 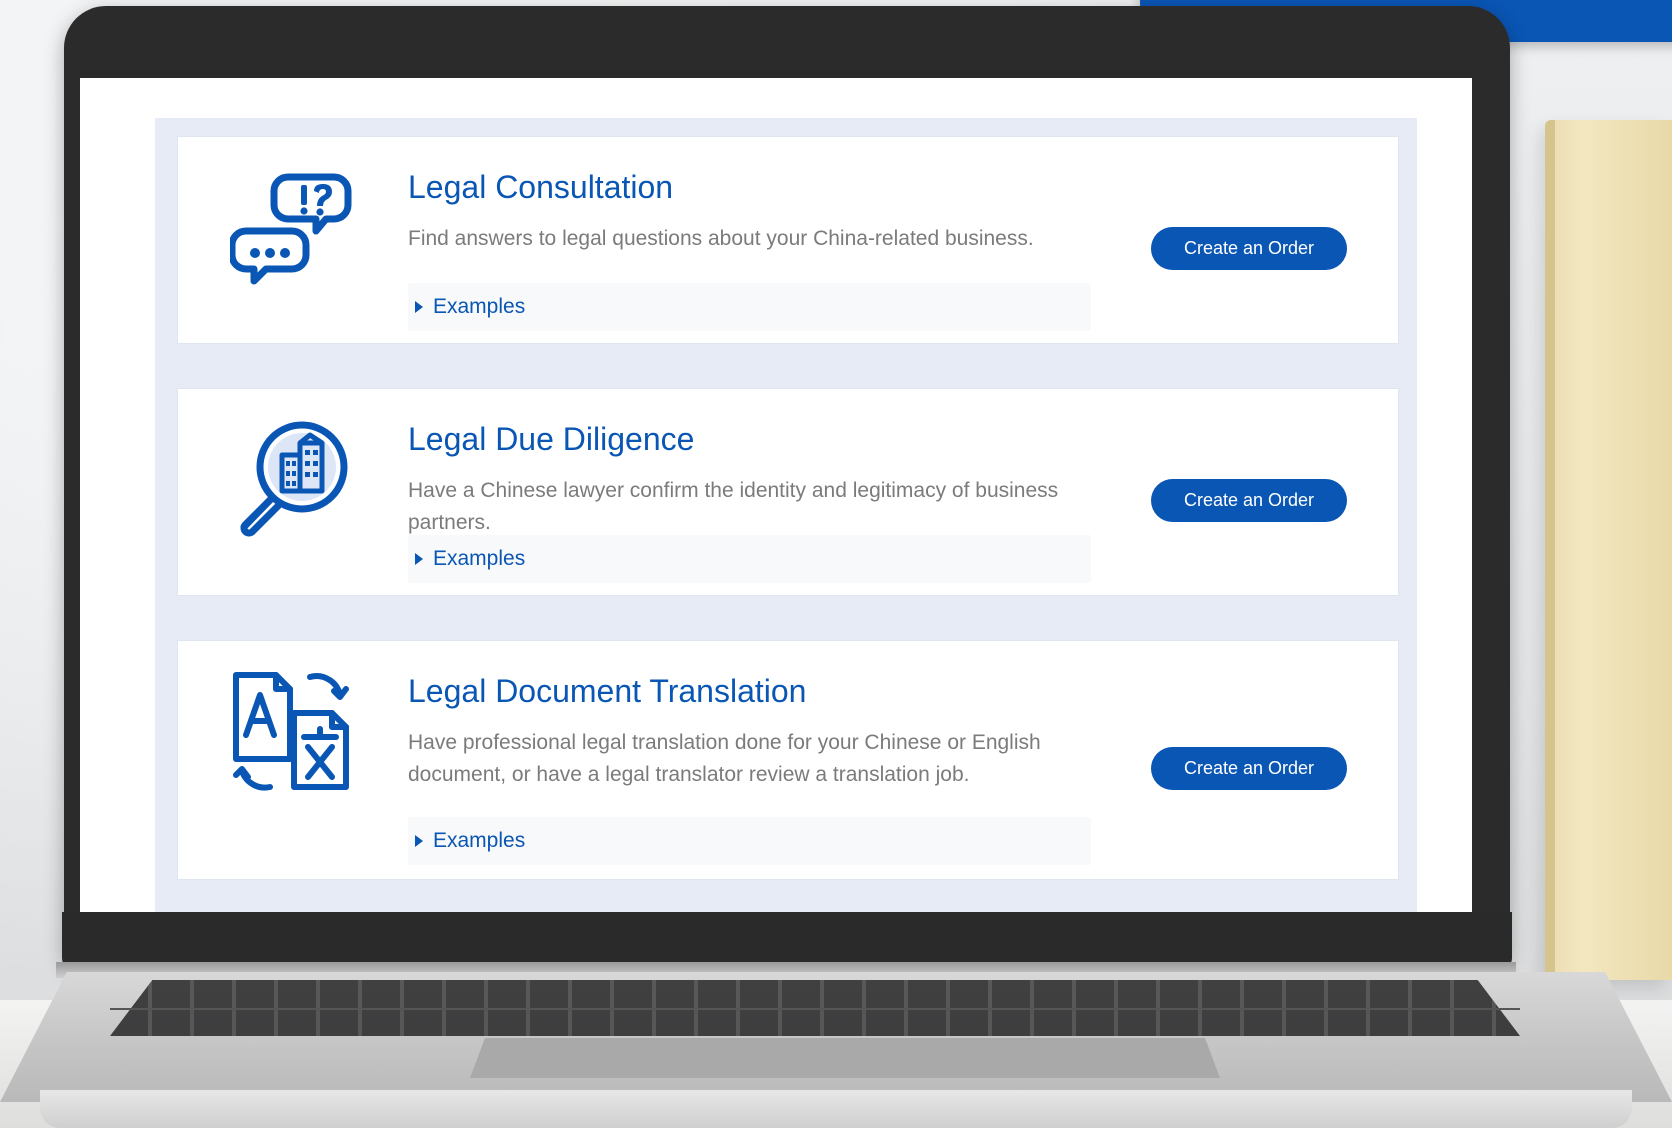 What do you see at coordinates (292, 479) in the screenshot?
I see `magnifier-building-icon` at bounding box center [292, 479].